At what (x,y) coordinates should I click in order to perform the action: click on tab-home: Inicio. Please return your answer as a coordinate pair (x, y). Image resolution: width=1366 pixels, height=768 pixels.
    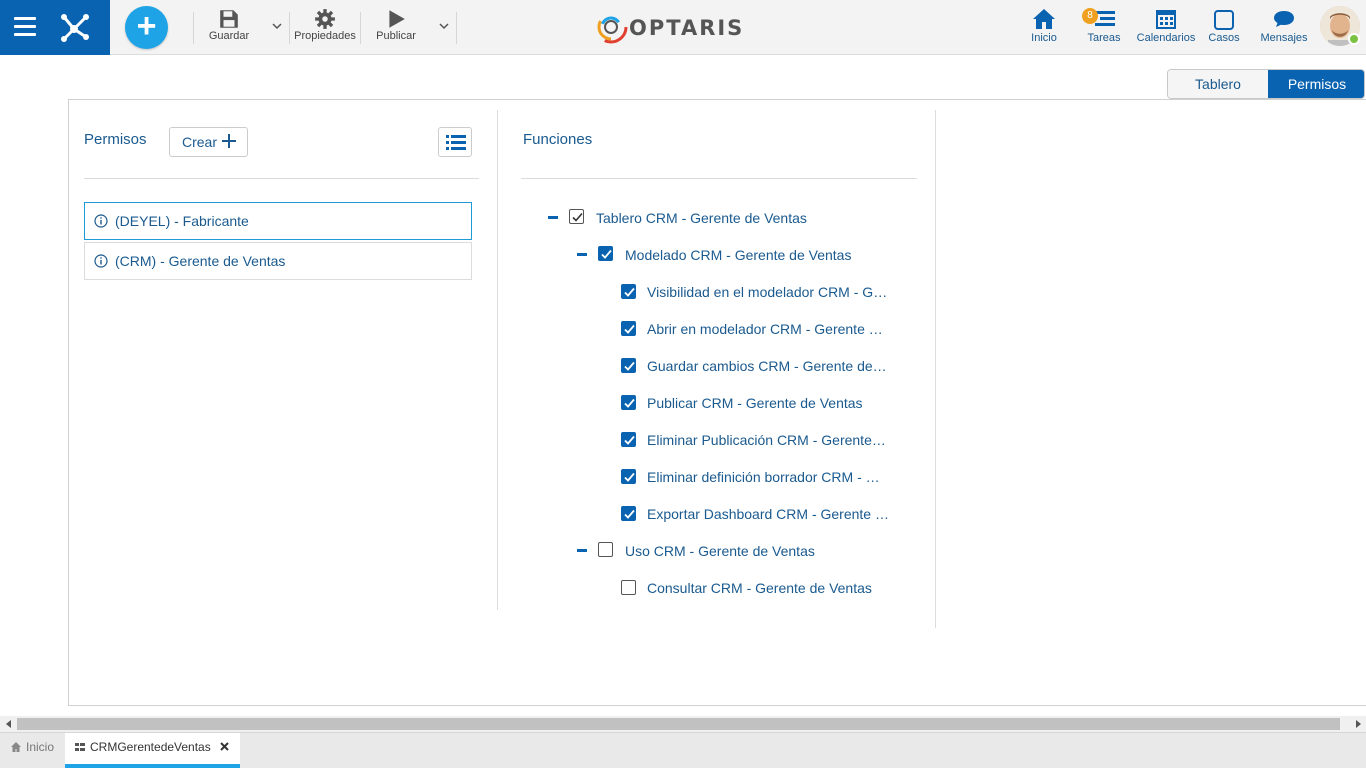
    Looking at the image, I should click on (32, 750).